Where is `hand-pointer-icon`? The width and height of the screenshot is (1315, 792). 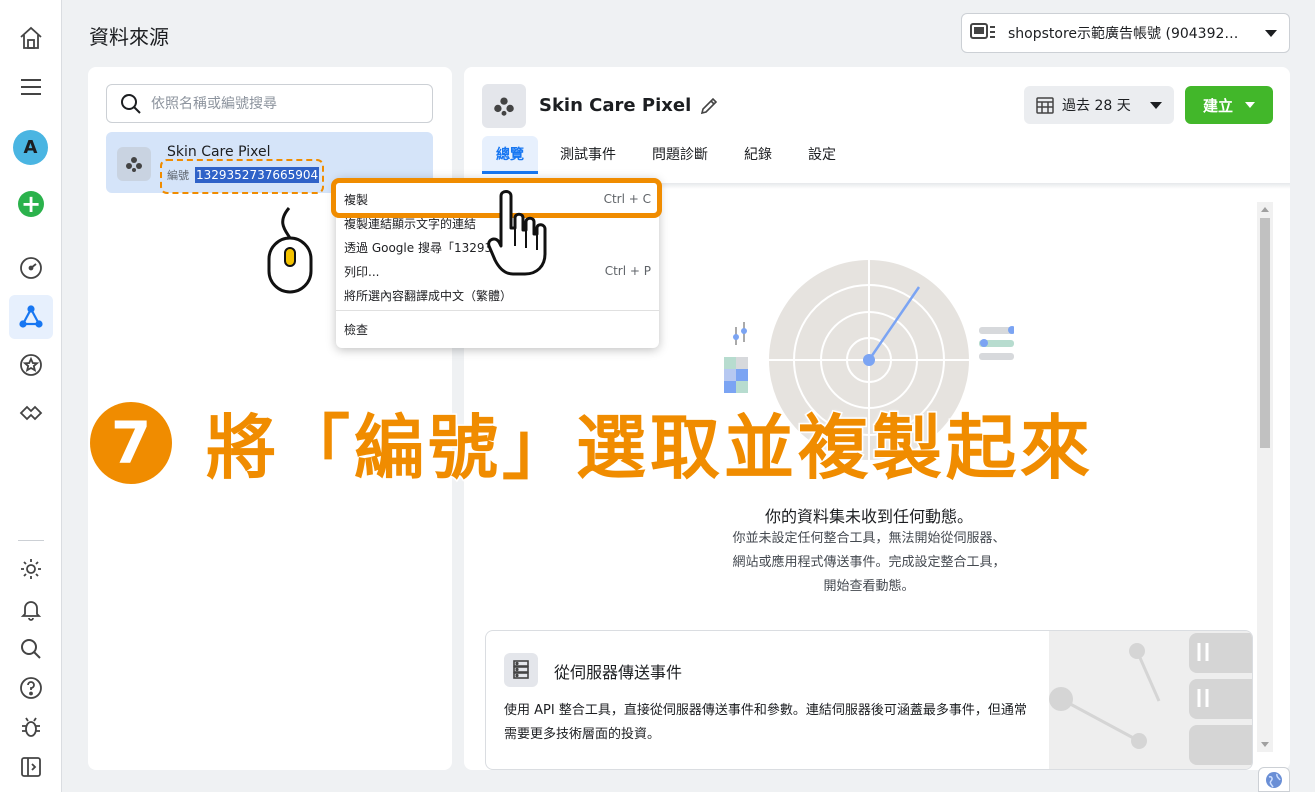
hand-pointer-icon is located at coordinates (517, 233).